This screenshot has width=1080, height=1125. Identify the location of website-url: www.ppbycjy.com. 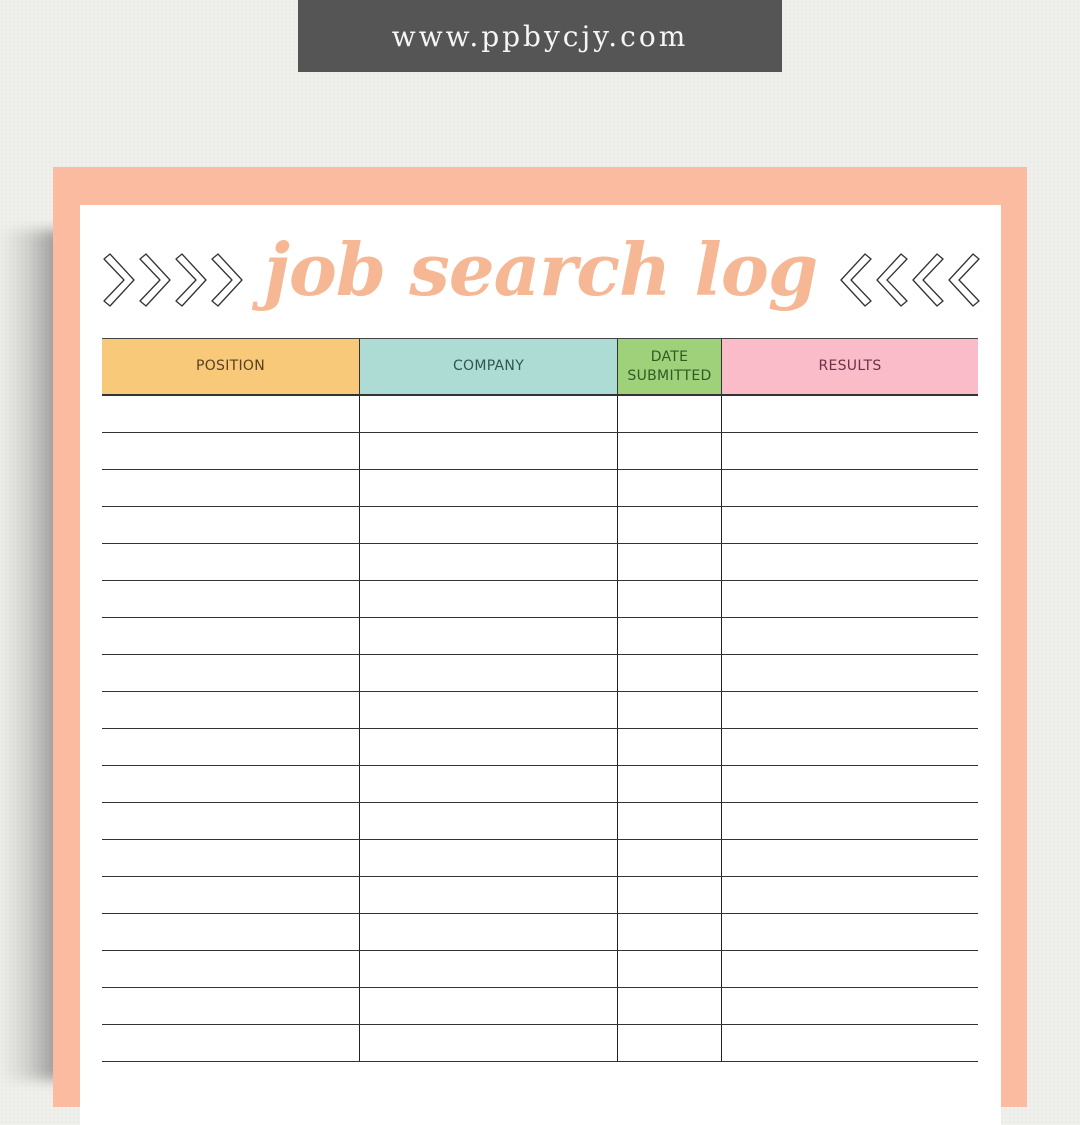
(540, 36).